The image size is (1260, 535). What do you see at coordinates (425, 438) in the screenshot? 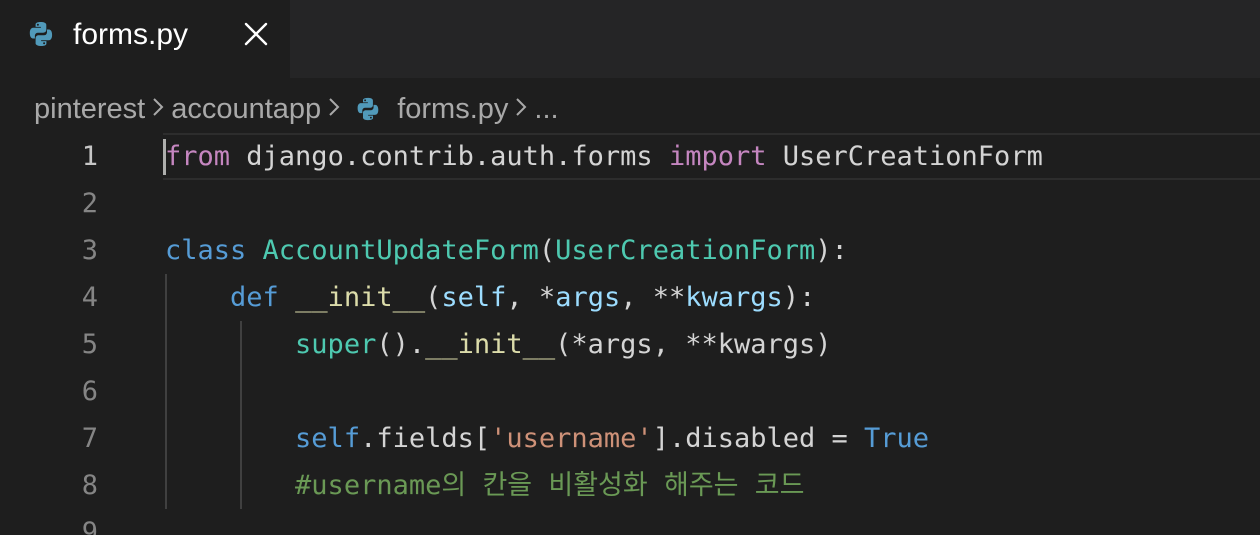
I see `code-token: .fields[` at bounding box center [425, 438].